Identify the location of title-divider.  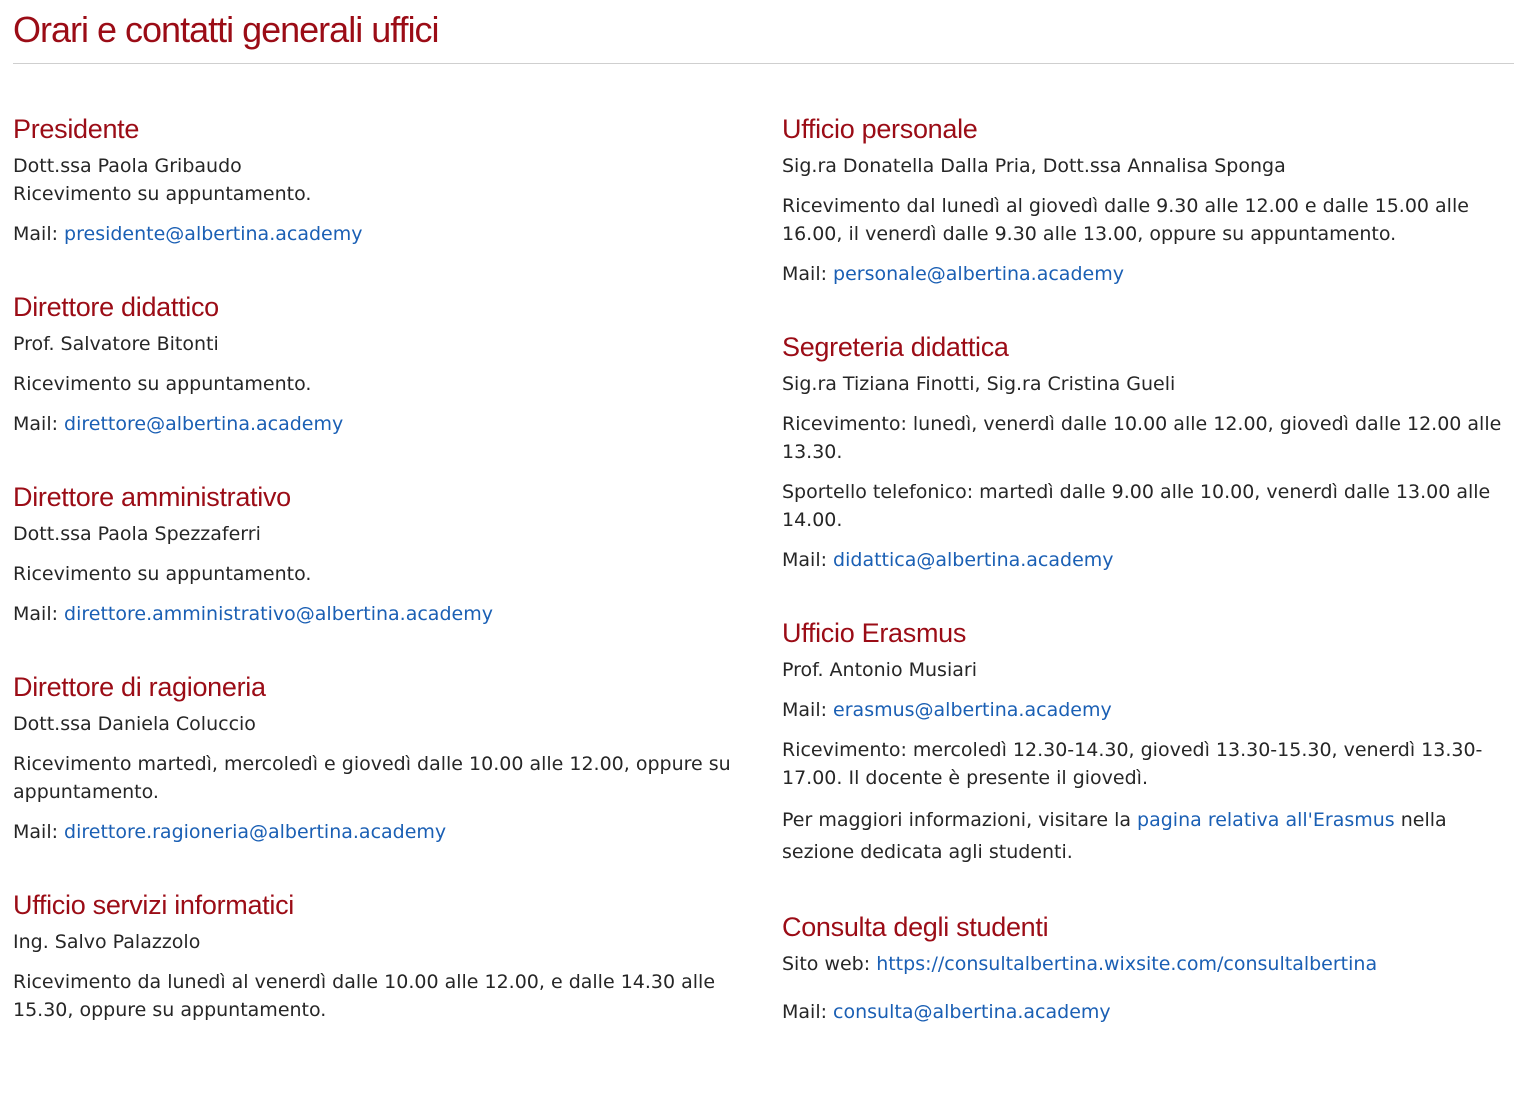
(763, 63).